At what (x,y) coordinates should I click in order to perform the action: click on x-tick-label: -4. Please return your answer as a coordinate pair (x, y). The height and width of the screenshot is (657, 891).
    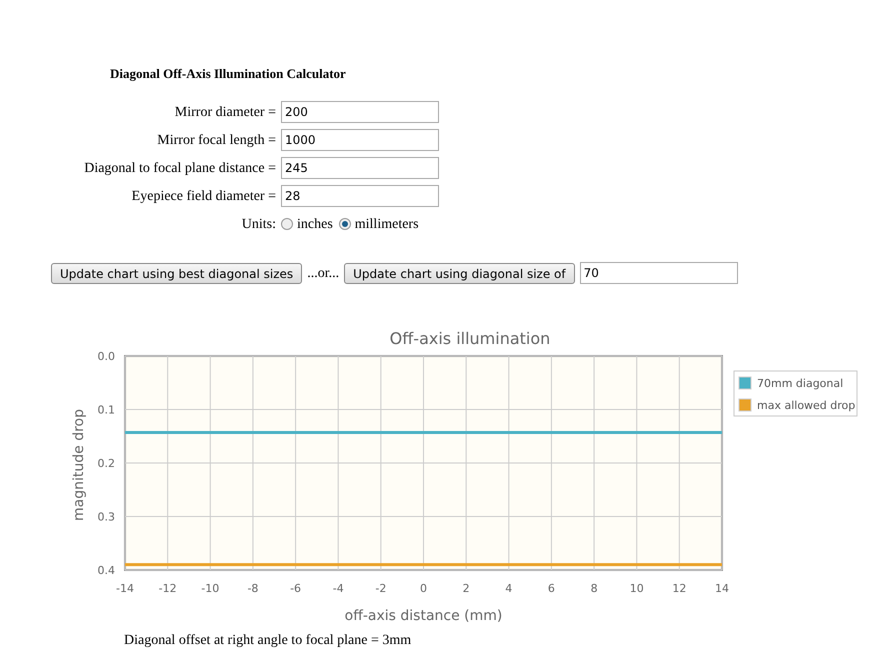
    Looking at the image, I should click on (338, 588).